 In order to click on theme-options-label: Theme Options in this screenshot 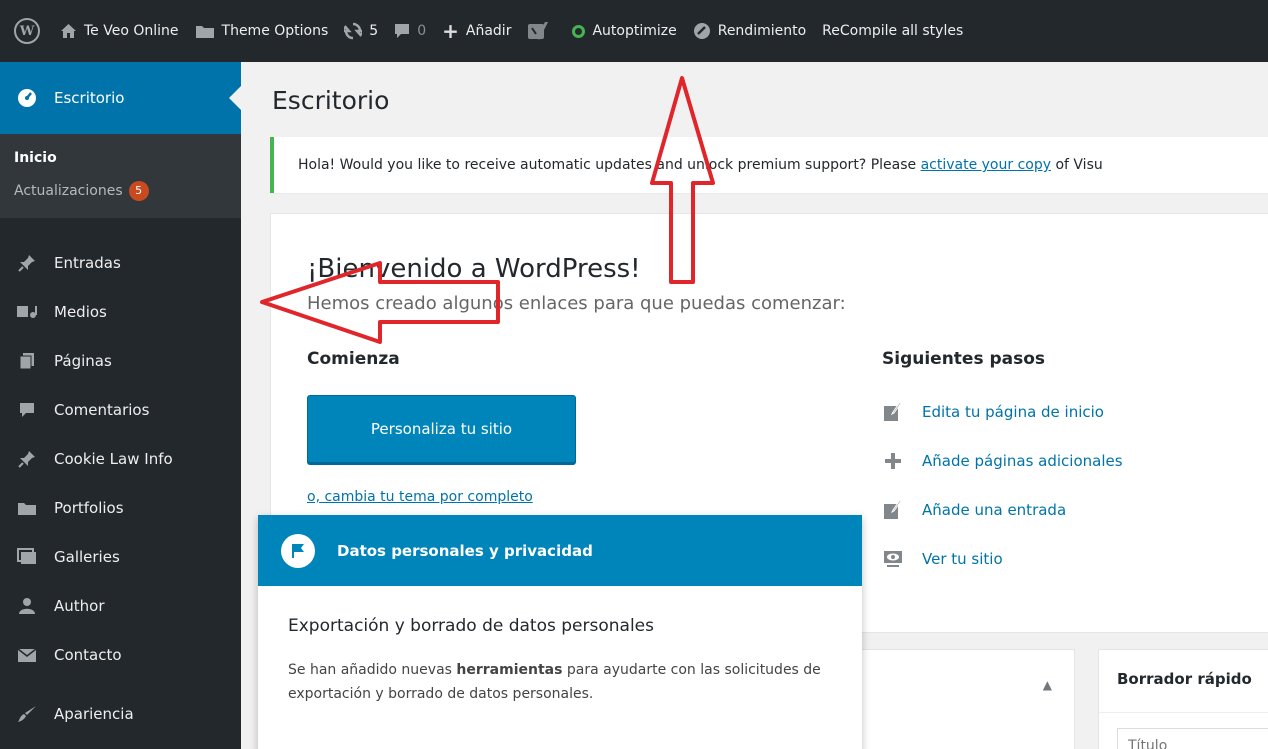, I will do `click(275, 31)`.